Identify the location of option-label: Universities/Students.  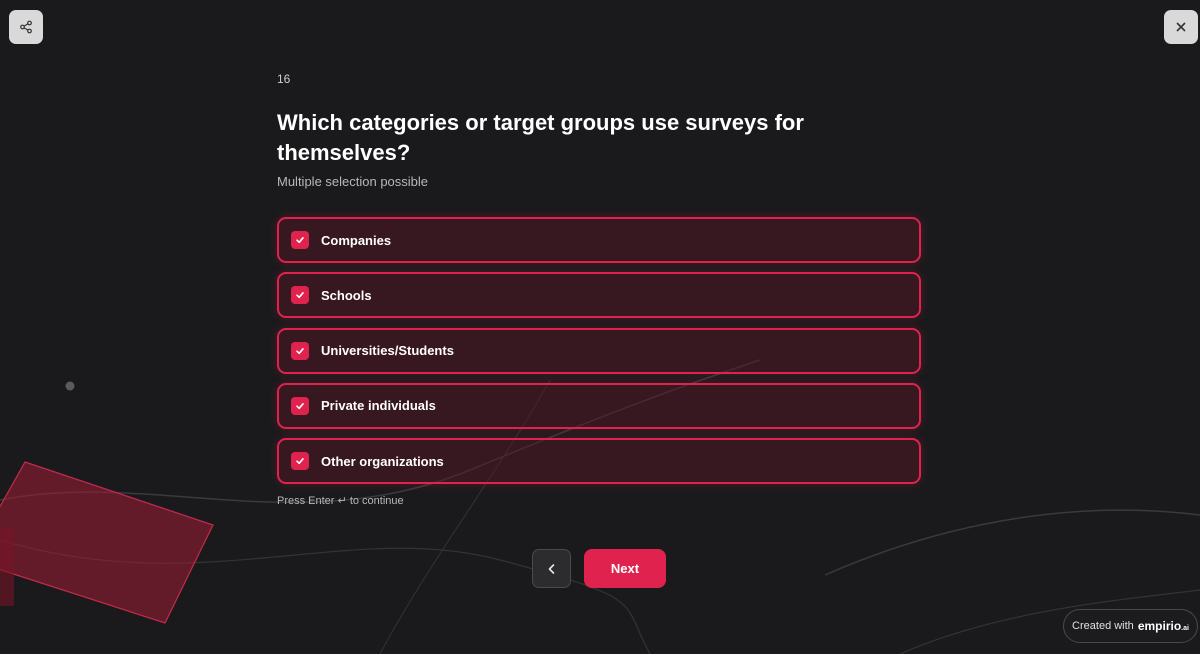
(387, 351).